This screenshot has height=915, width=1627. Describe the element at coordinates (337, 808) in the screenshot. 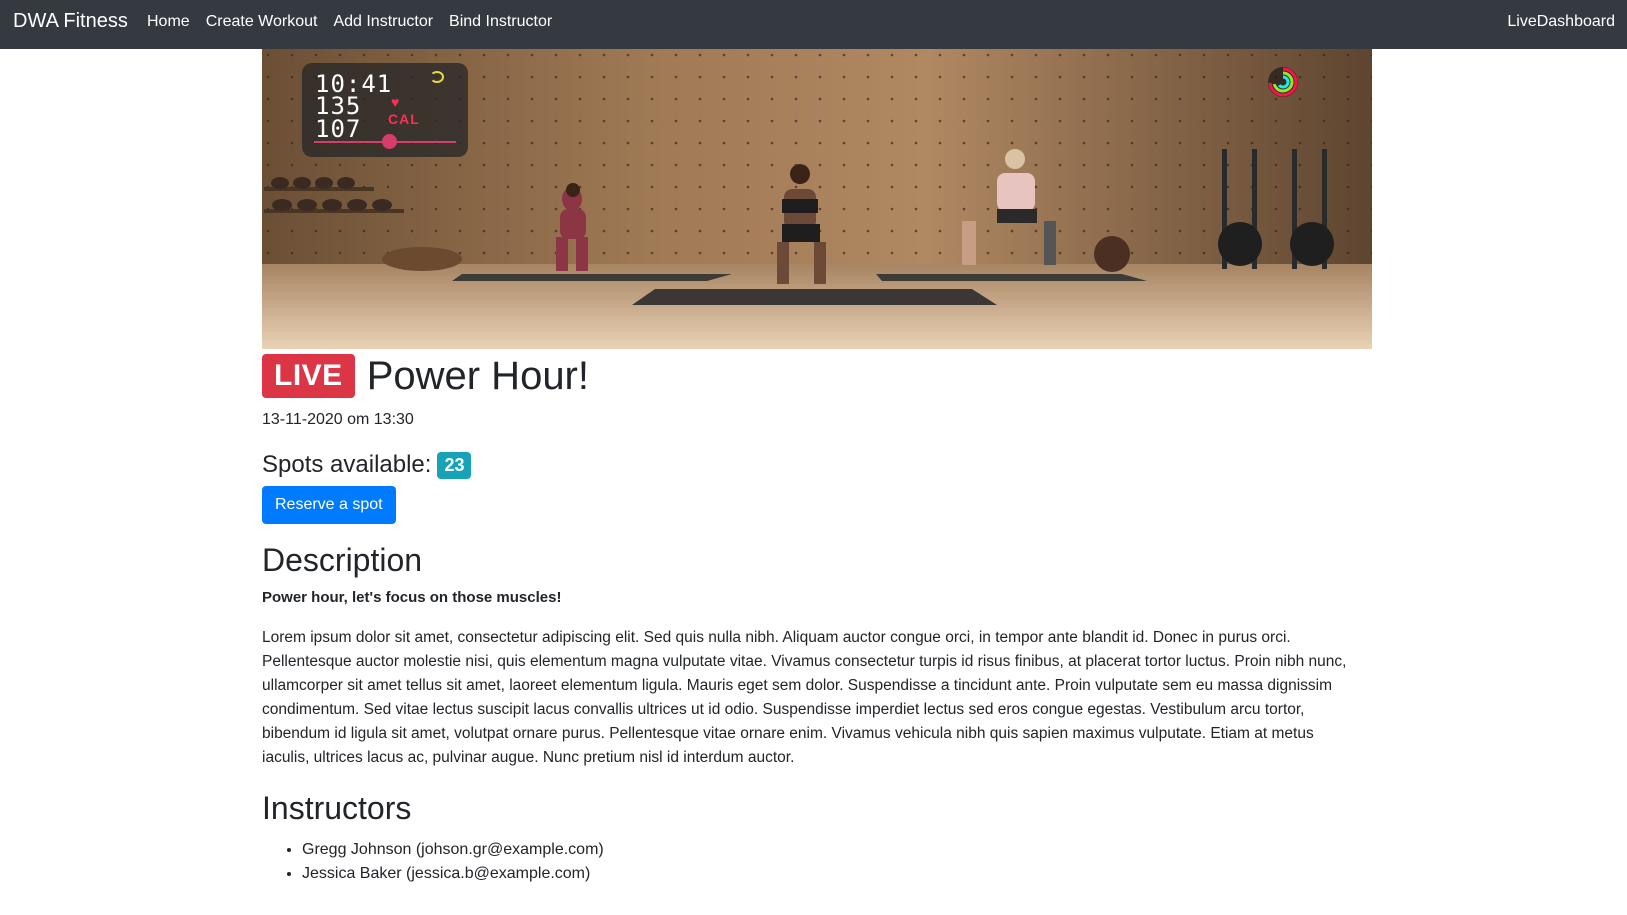

I see `instructors-heading: Instructors` at that location.